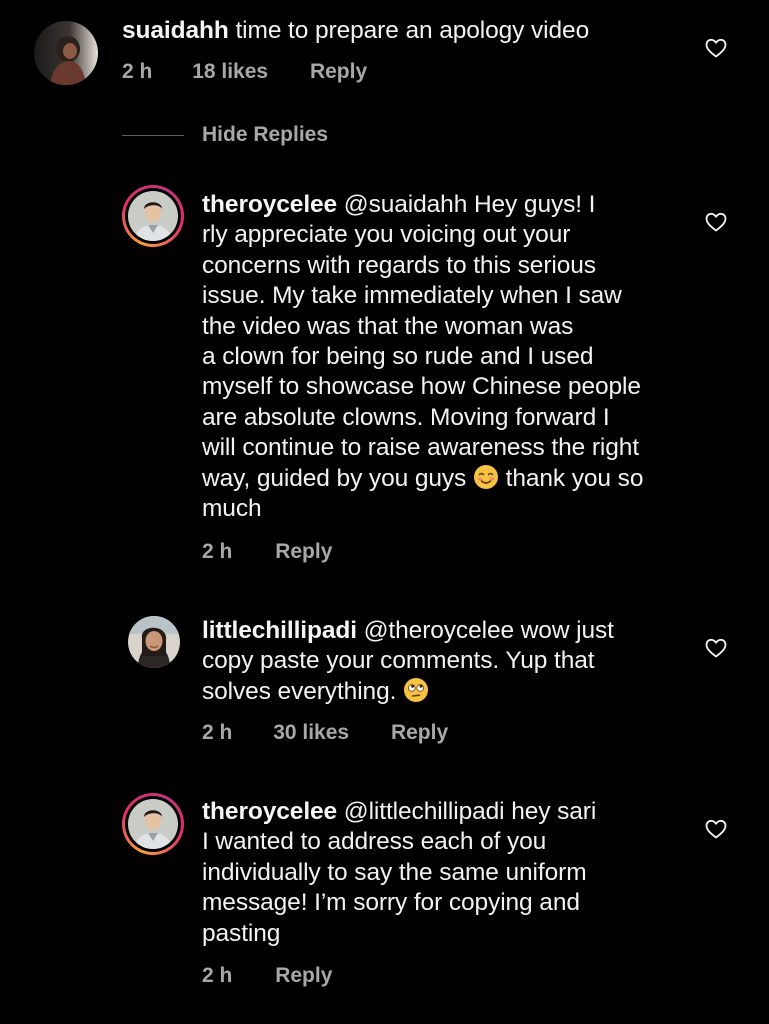 This screenshot has width=769, height=1024. Describe the element at coordinates (416, 689) in the screenshot. I see `eye-roll-emoji-icon` at that location.